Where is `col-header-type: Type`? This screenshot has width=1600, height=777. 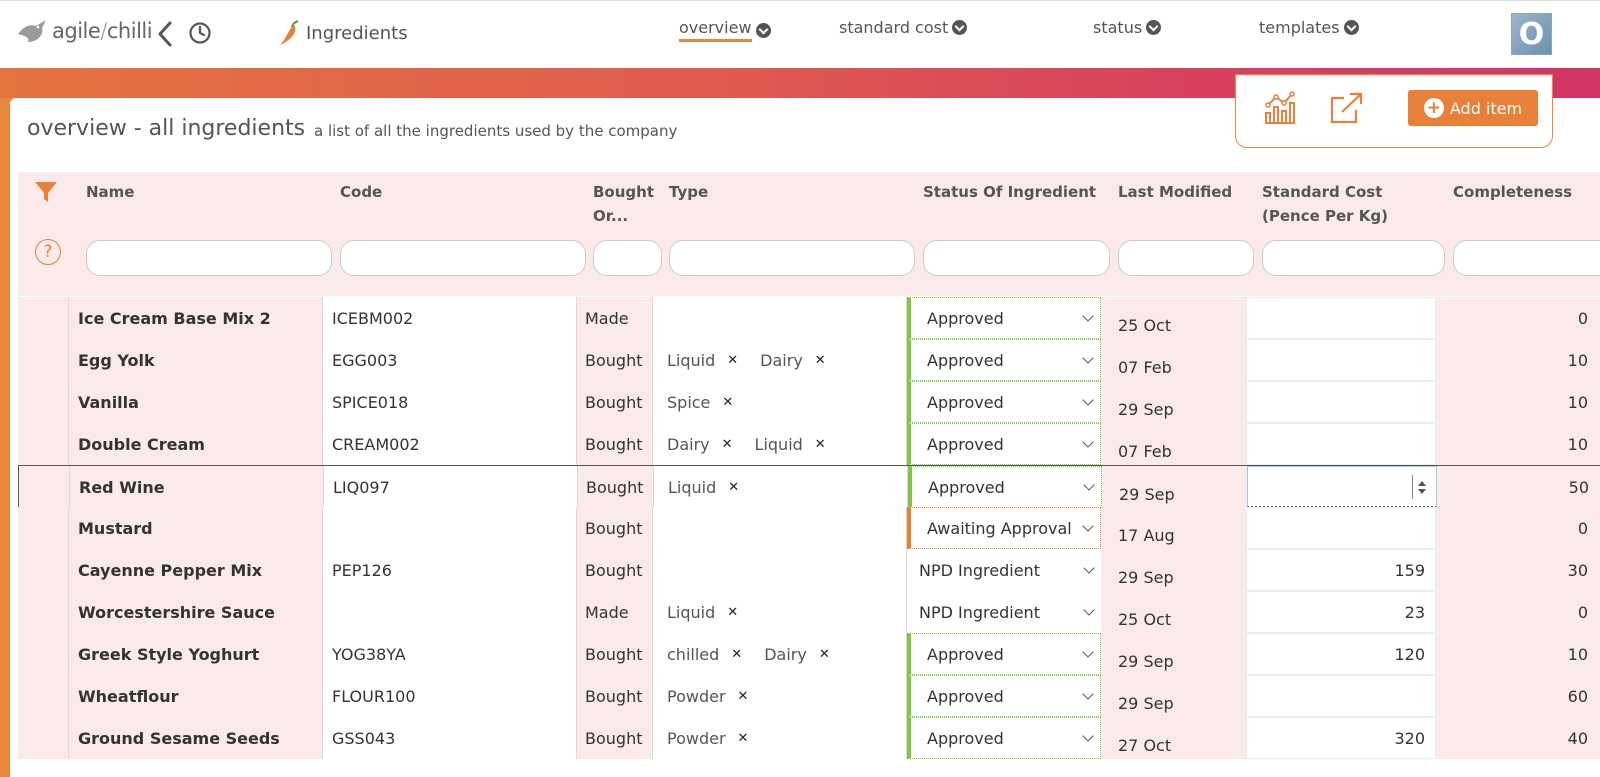
col-header-type: Type is located at coordinates (688, 192).